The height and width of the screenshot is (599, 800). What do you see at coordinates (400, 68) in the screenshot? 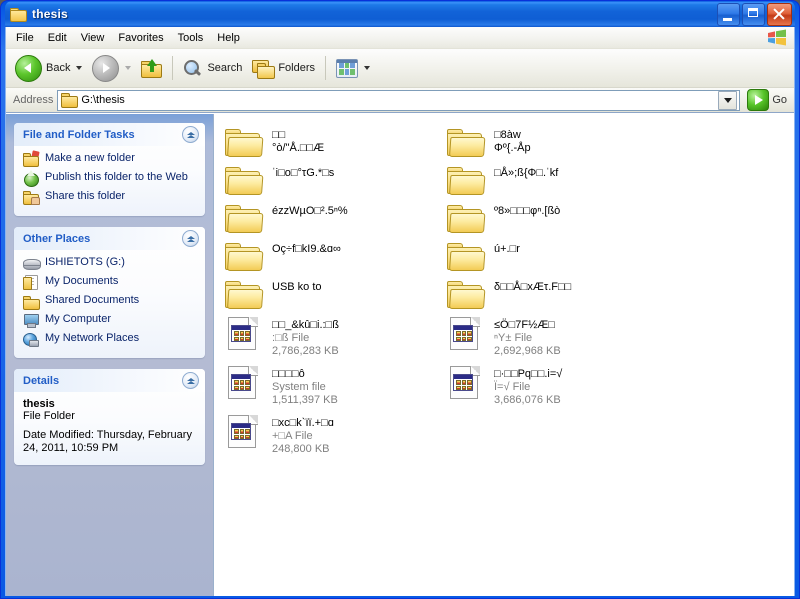
I see `toolbar: Back Search Folders` at bounding box center [400, 68].